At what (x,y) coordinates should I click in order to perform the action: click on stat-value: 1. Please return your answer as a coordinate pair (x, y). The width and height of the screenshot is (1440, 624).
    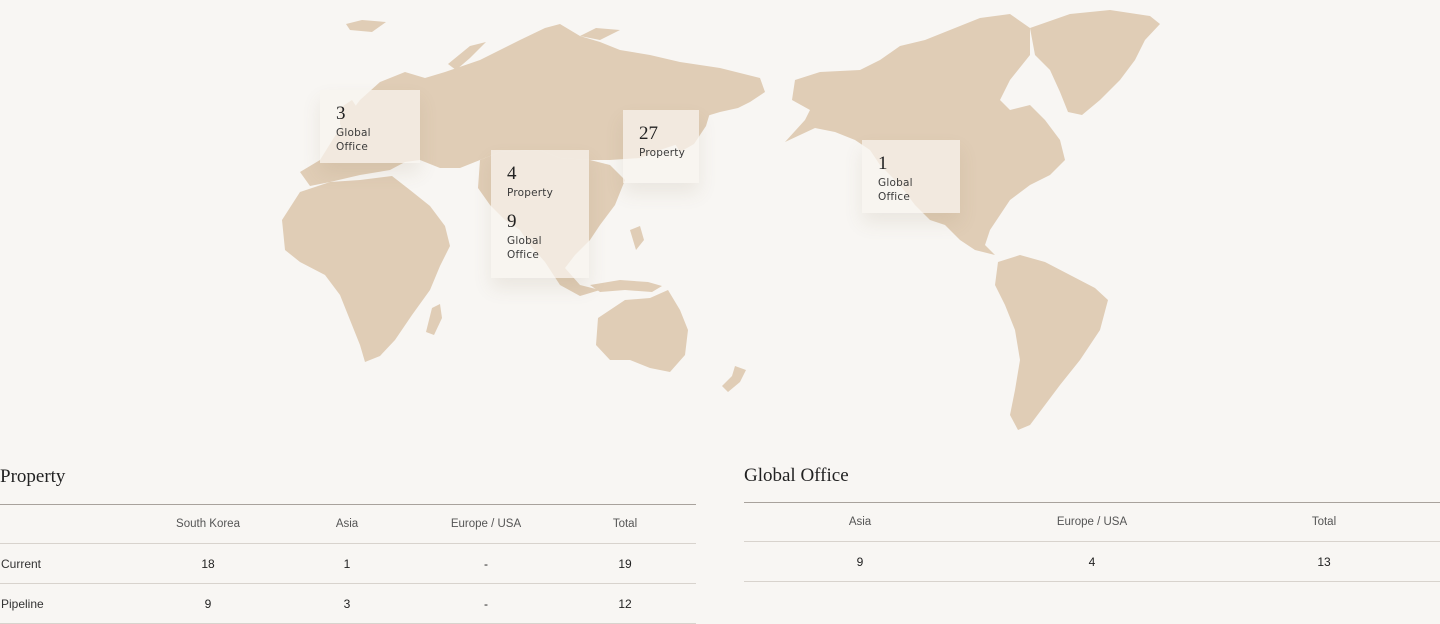
    Looking at the image, I should click on (883, 163).